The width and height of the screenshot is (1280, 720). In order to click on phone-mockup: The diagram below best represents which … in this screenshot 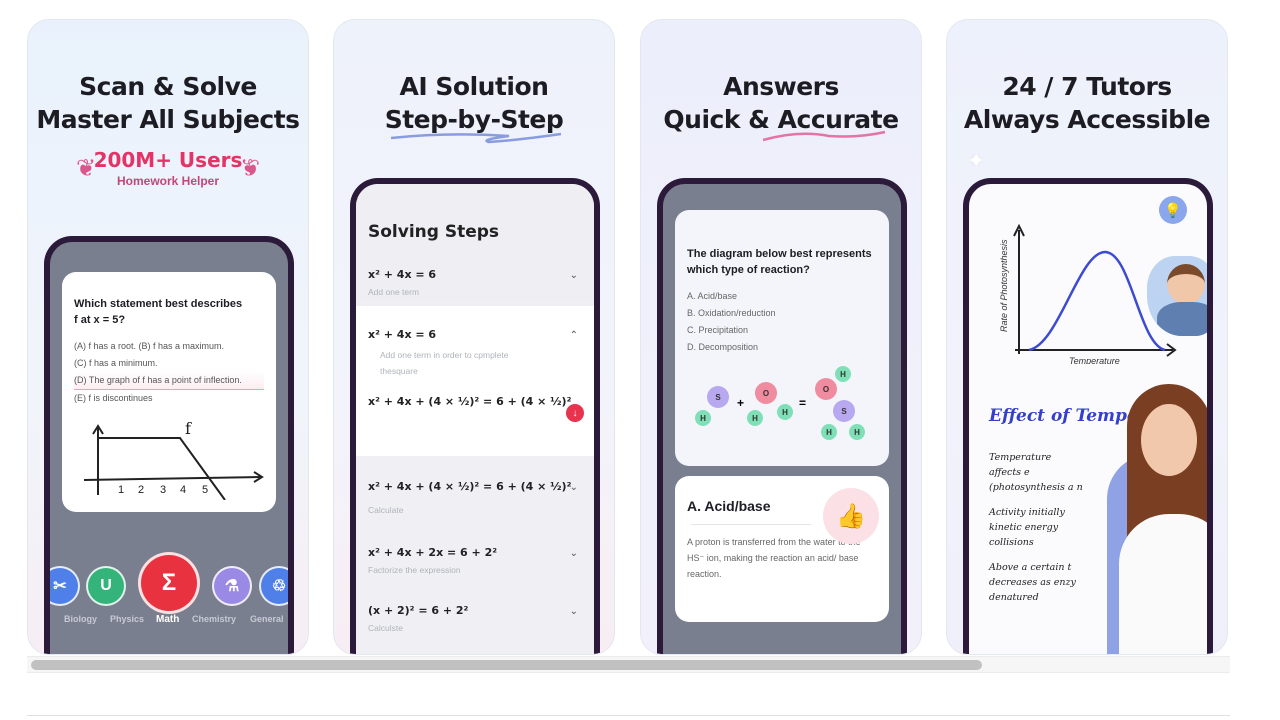, I will do `click(782, 416)`.